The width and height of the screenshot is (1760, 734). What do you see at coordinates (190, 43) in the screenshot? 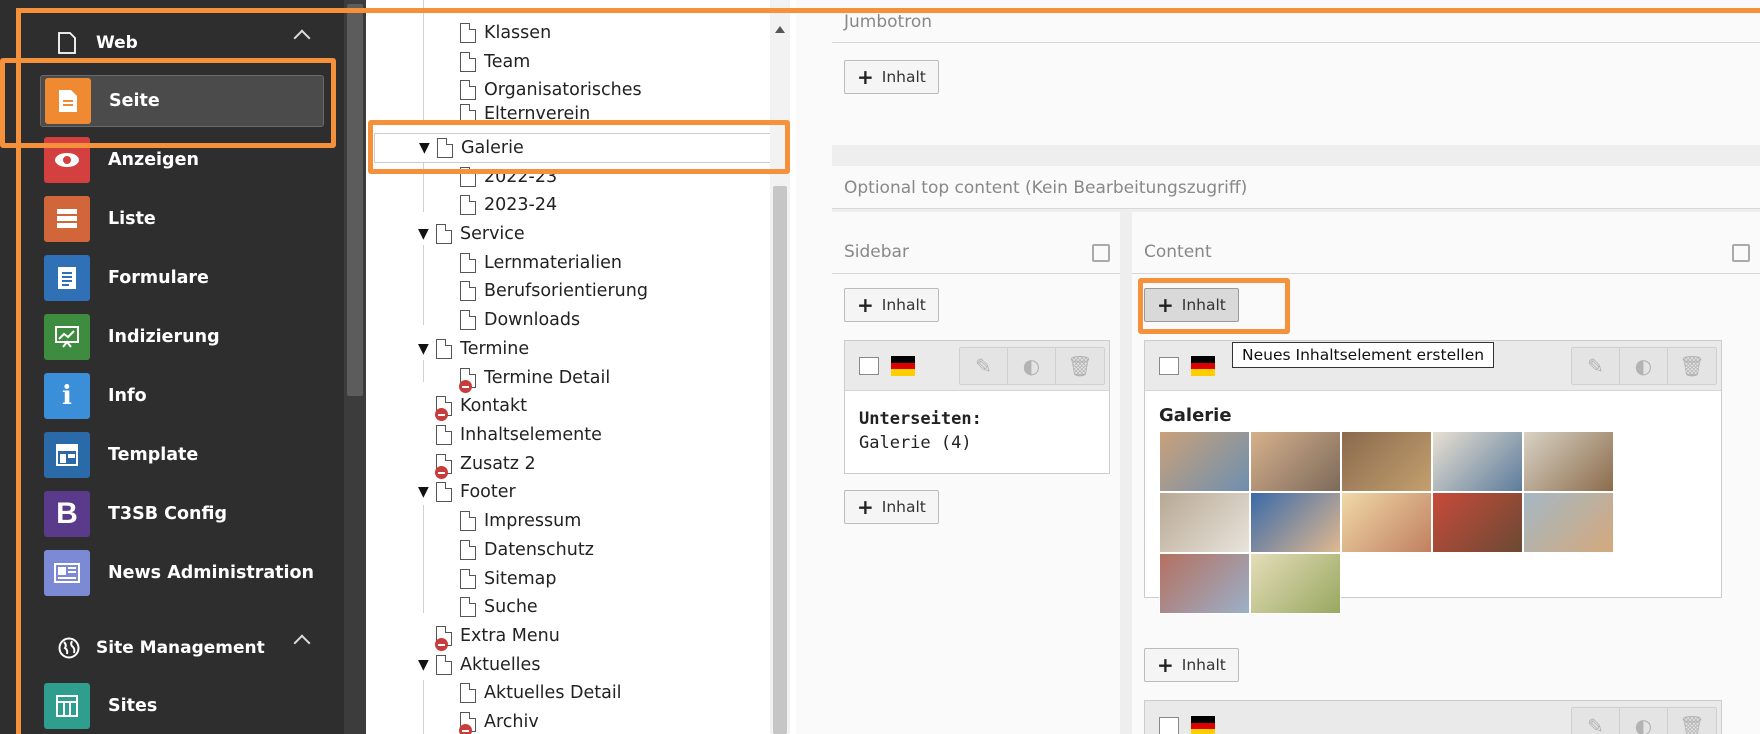
I see `group-web: Web` at bounding box center [190, 43].